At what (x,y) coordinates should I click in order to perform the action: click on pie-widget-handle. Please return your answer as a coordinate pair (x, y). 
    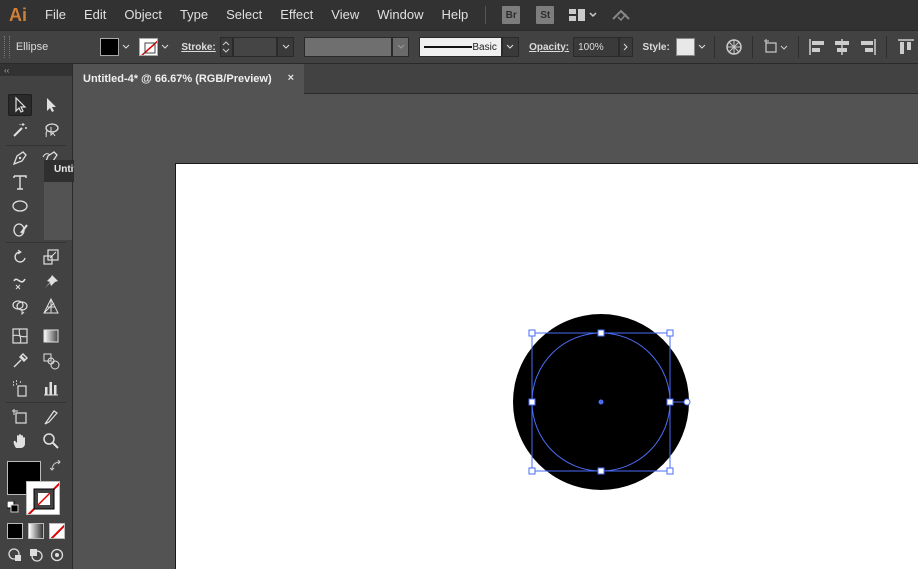
    Looking at the image, I should click on (687, 402).